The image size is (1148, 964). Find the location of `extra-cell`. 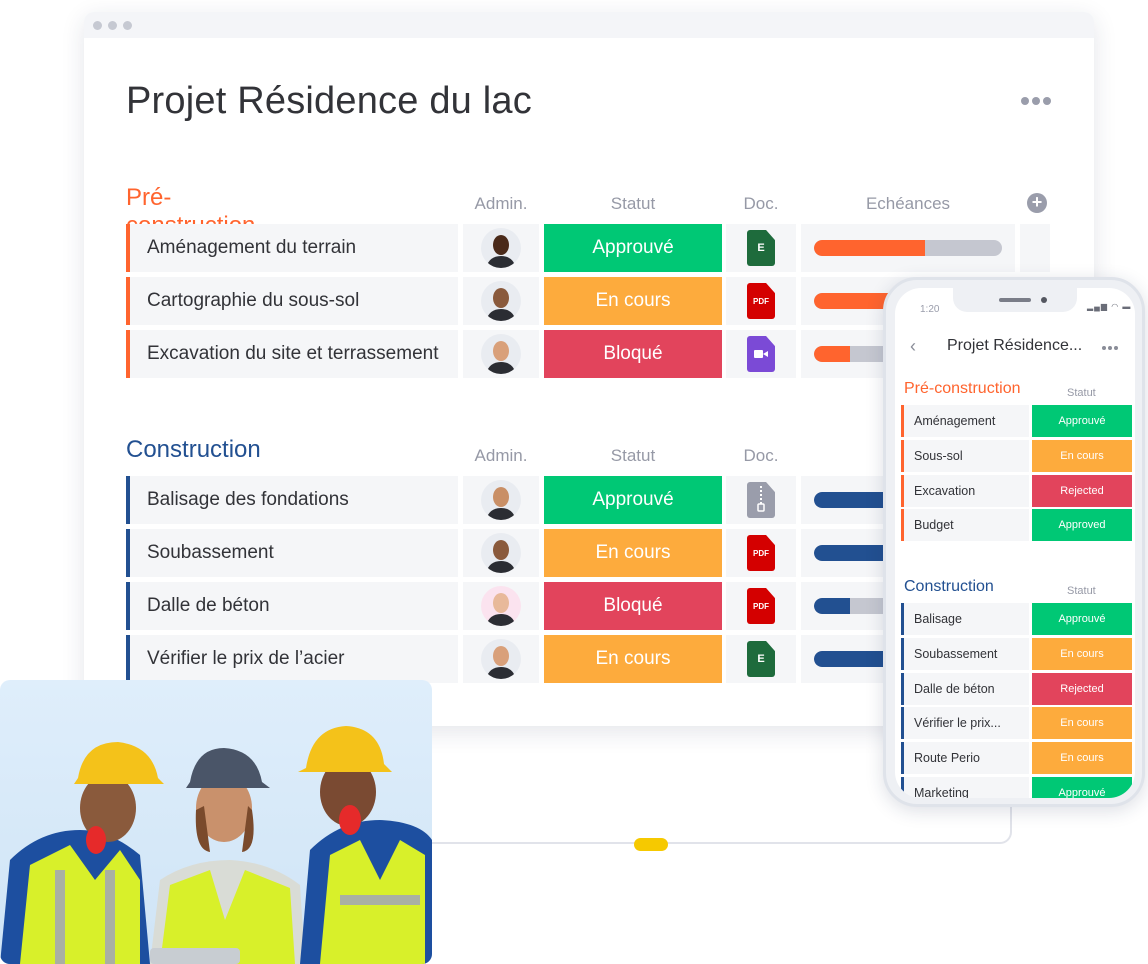

extra-cell is located at coordinates (1035, 248).